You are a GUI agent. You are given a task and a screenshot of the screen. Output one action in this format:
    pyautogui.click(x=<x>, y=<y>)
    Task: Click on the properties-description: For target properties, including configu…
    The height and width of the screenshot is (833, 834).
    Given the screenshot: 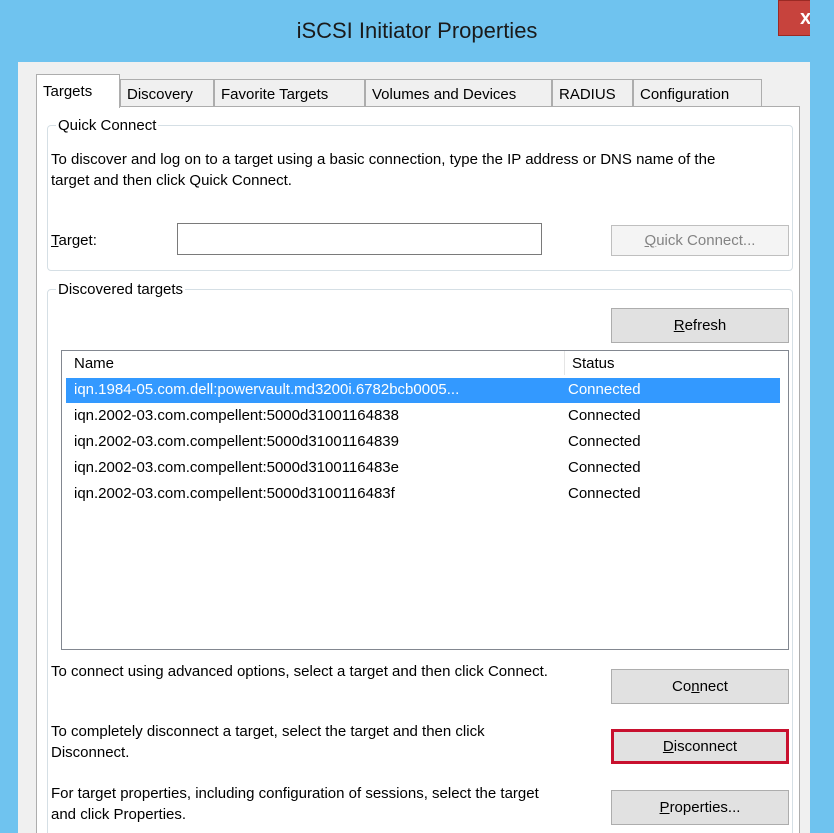 What is the action you would take?
    pyautogui.click(x=295, y=804)
    